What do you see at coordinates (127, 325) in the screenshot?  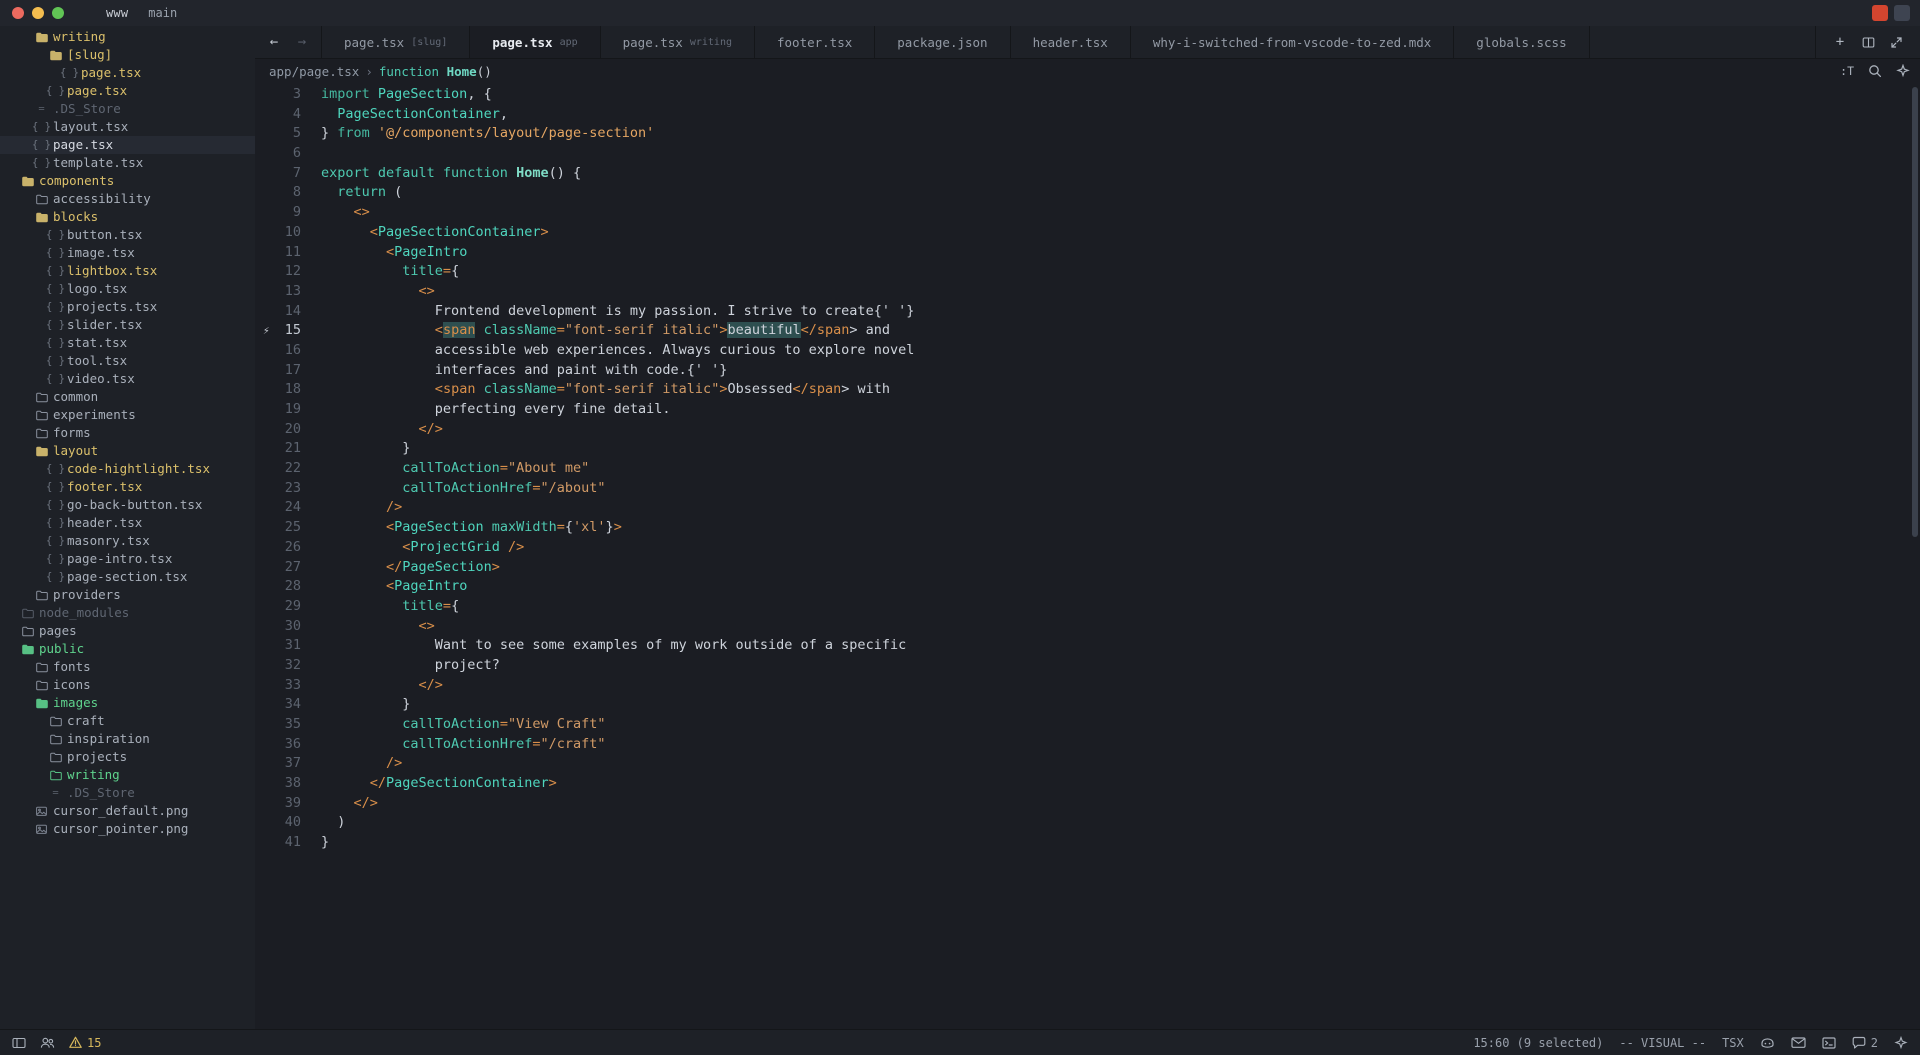 I see `tree-file-slider.tsx: { } slider.tsx` at bounding box center [127, 325].